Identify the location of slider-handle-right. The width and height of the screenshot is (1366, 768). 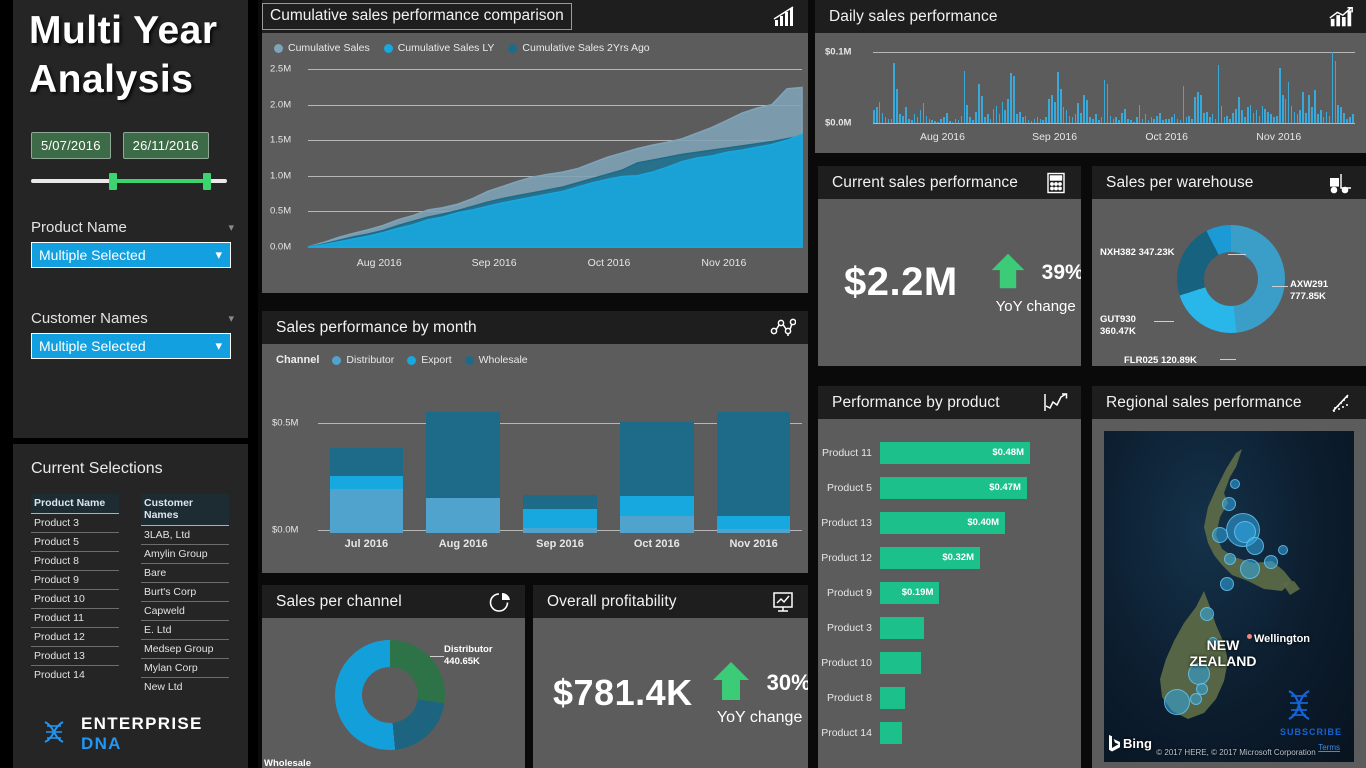
(207, 181).